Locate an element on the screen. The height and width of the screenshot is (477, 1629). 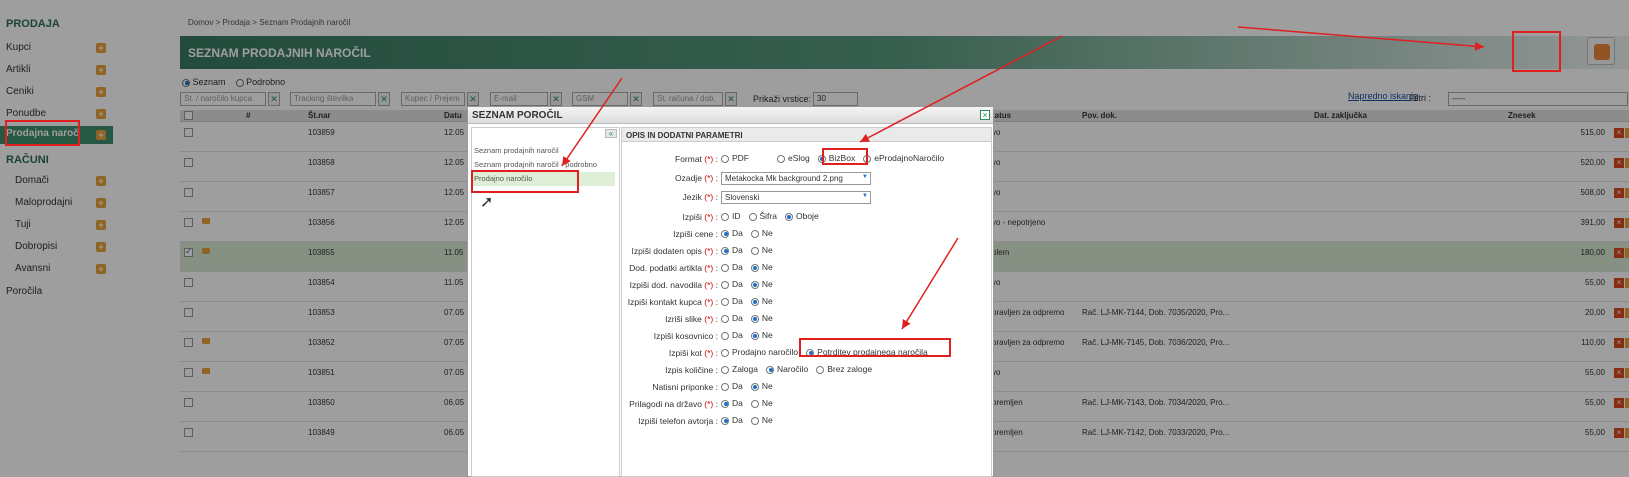
radio-option: eProdajnoNaročilo is located at coordinates (903, 158).